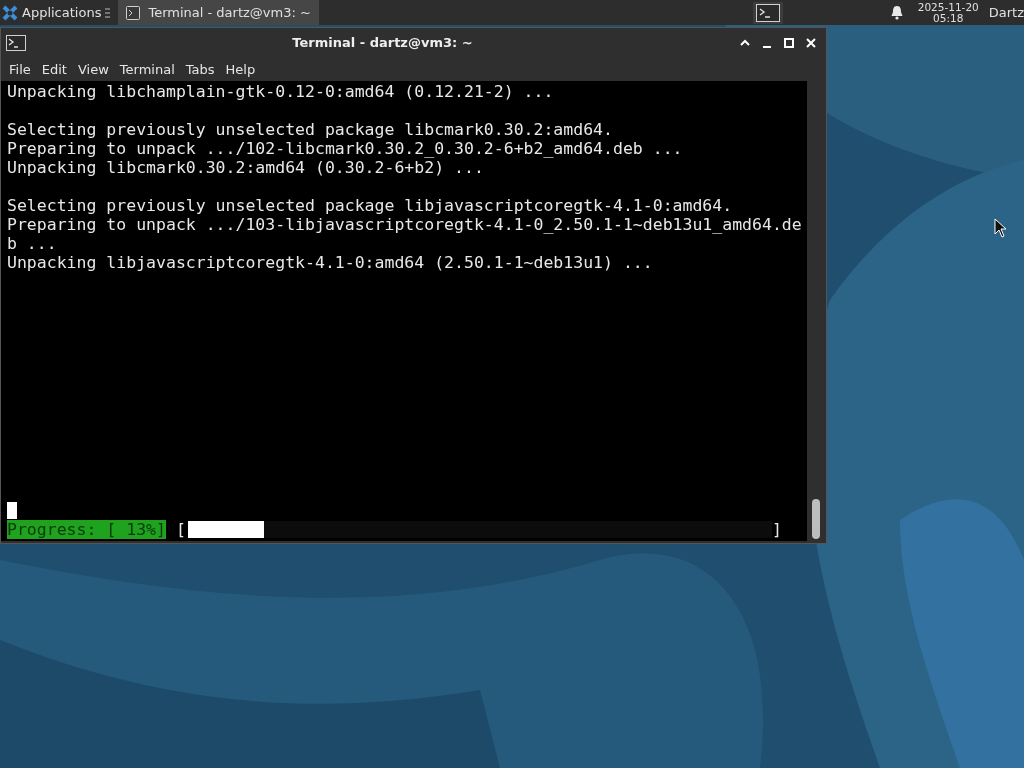 The height and width of the screenshot is (768, 1024). What do you see at coordinates (789, 43) in the screenshot?
I see `maximize-icon` at bounding box center [789, 43].